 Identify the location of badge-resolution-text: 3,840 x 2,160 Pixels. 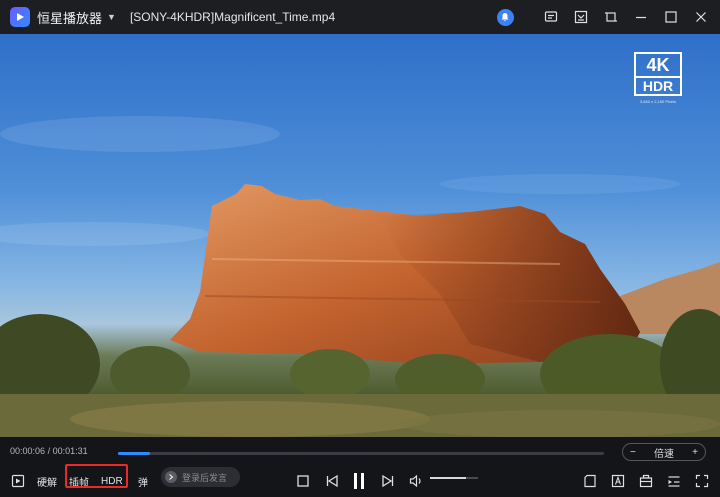
(658, 101).